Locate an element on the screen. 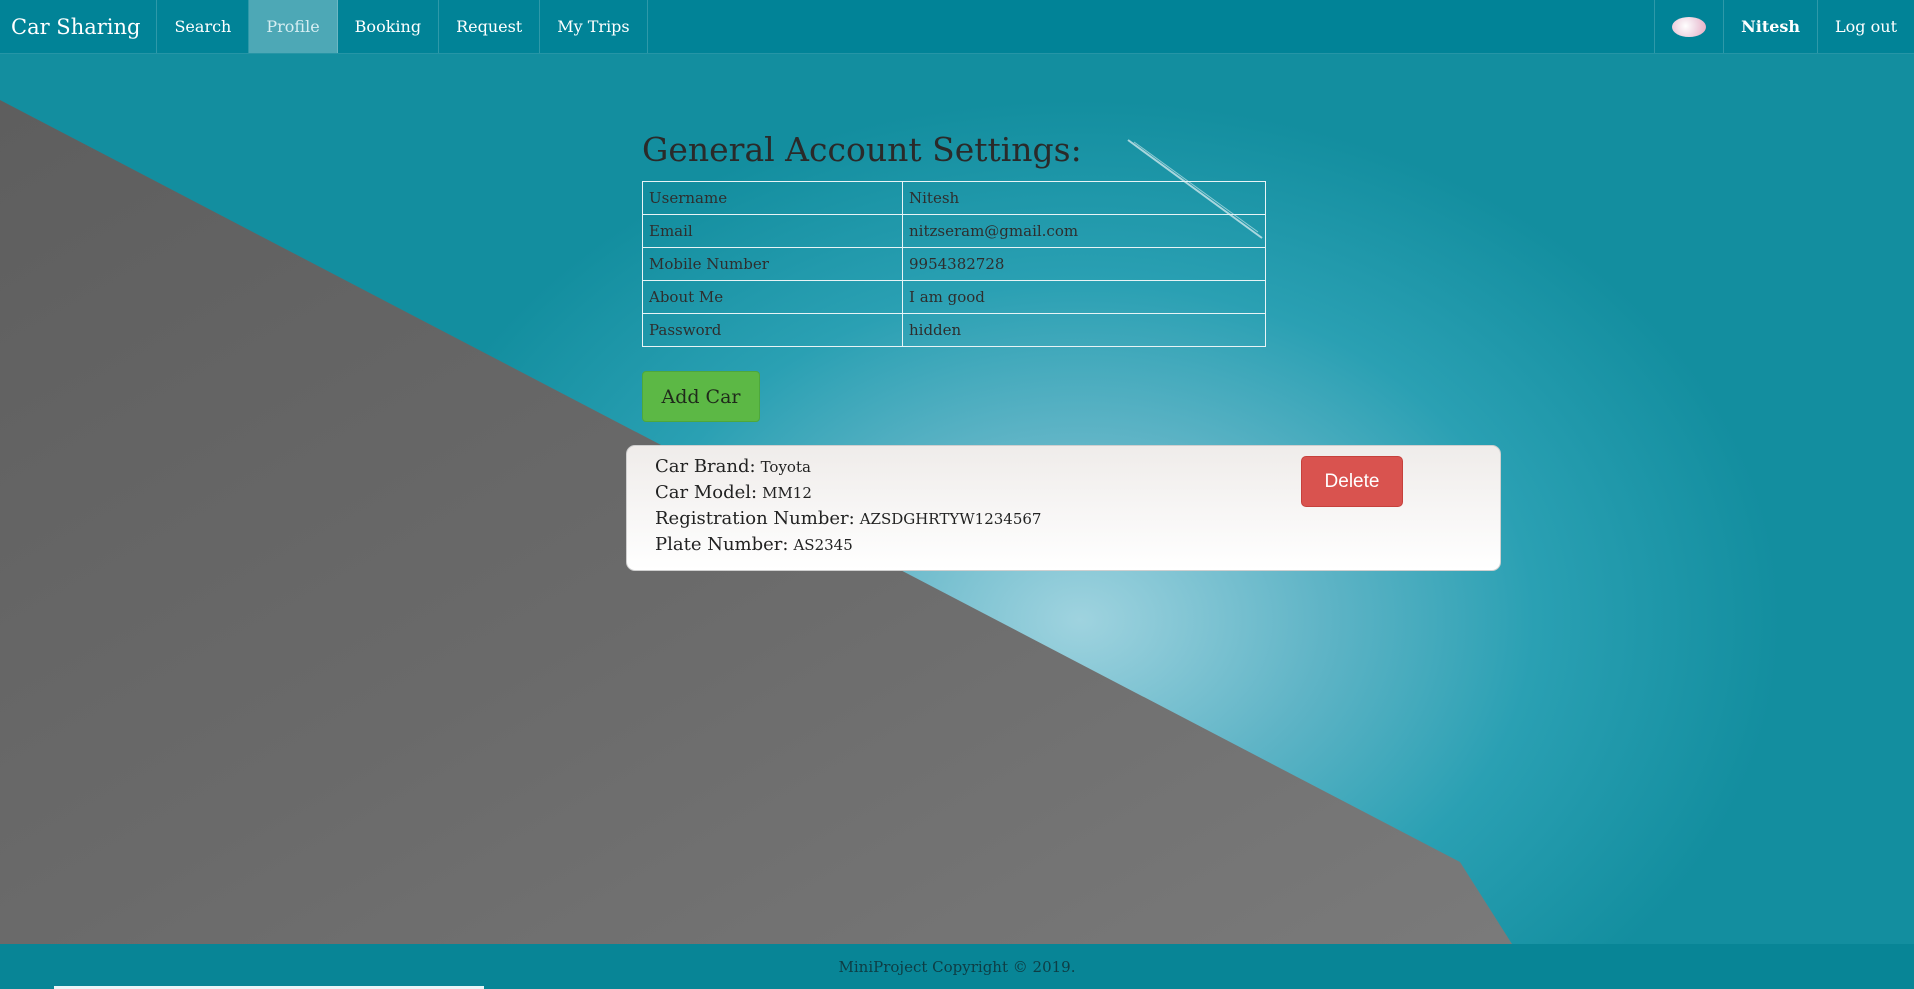  row-value: hidden is located at coordinates (1084, 330).